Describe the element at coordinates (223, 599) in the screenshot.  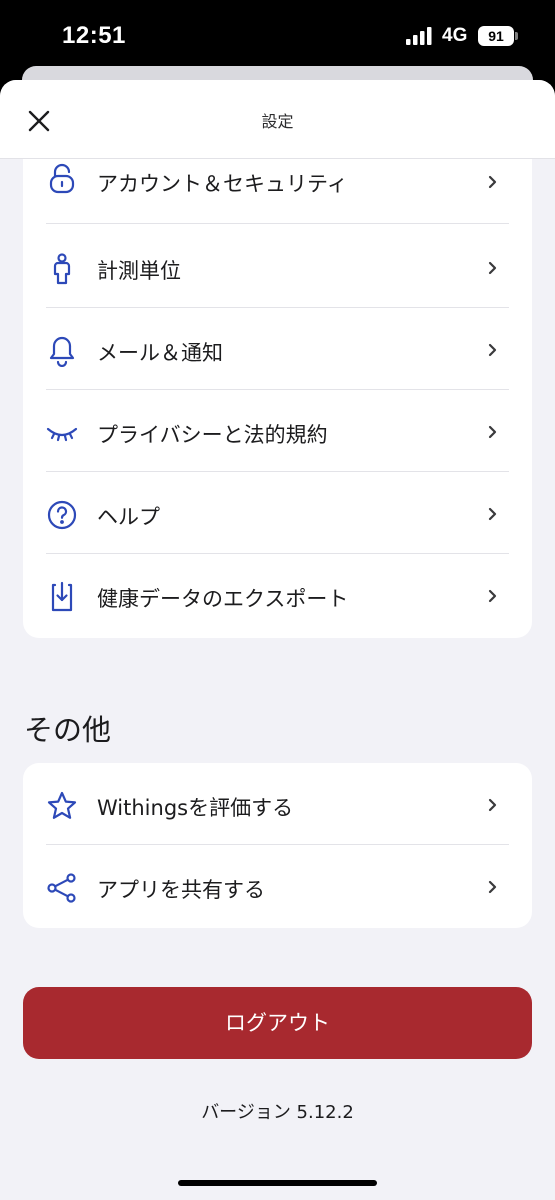
I see `settings-item-label: 健康データのエクスポート` at that location.